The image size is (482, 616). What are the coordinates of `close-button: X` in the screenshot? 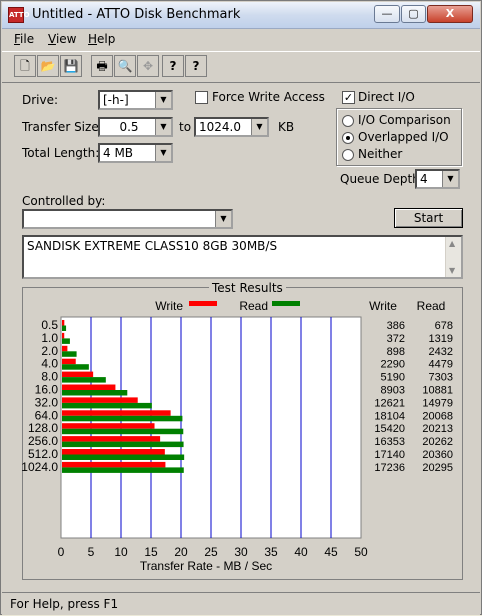 It's located at (450, 14).